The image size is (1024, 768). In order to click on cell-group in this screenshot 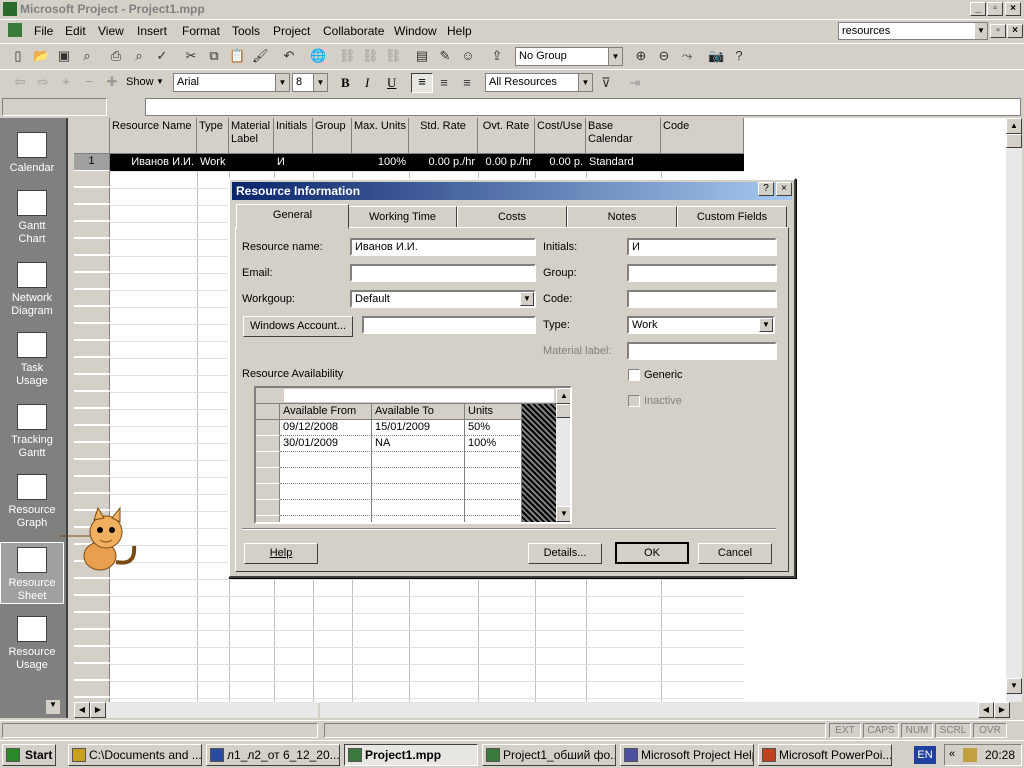, I will do `click(332, 162)`.